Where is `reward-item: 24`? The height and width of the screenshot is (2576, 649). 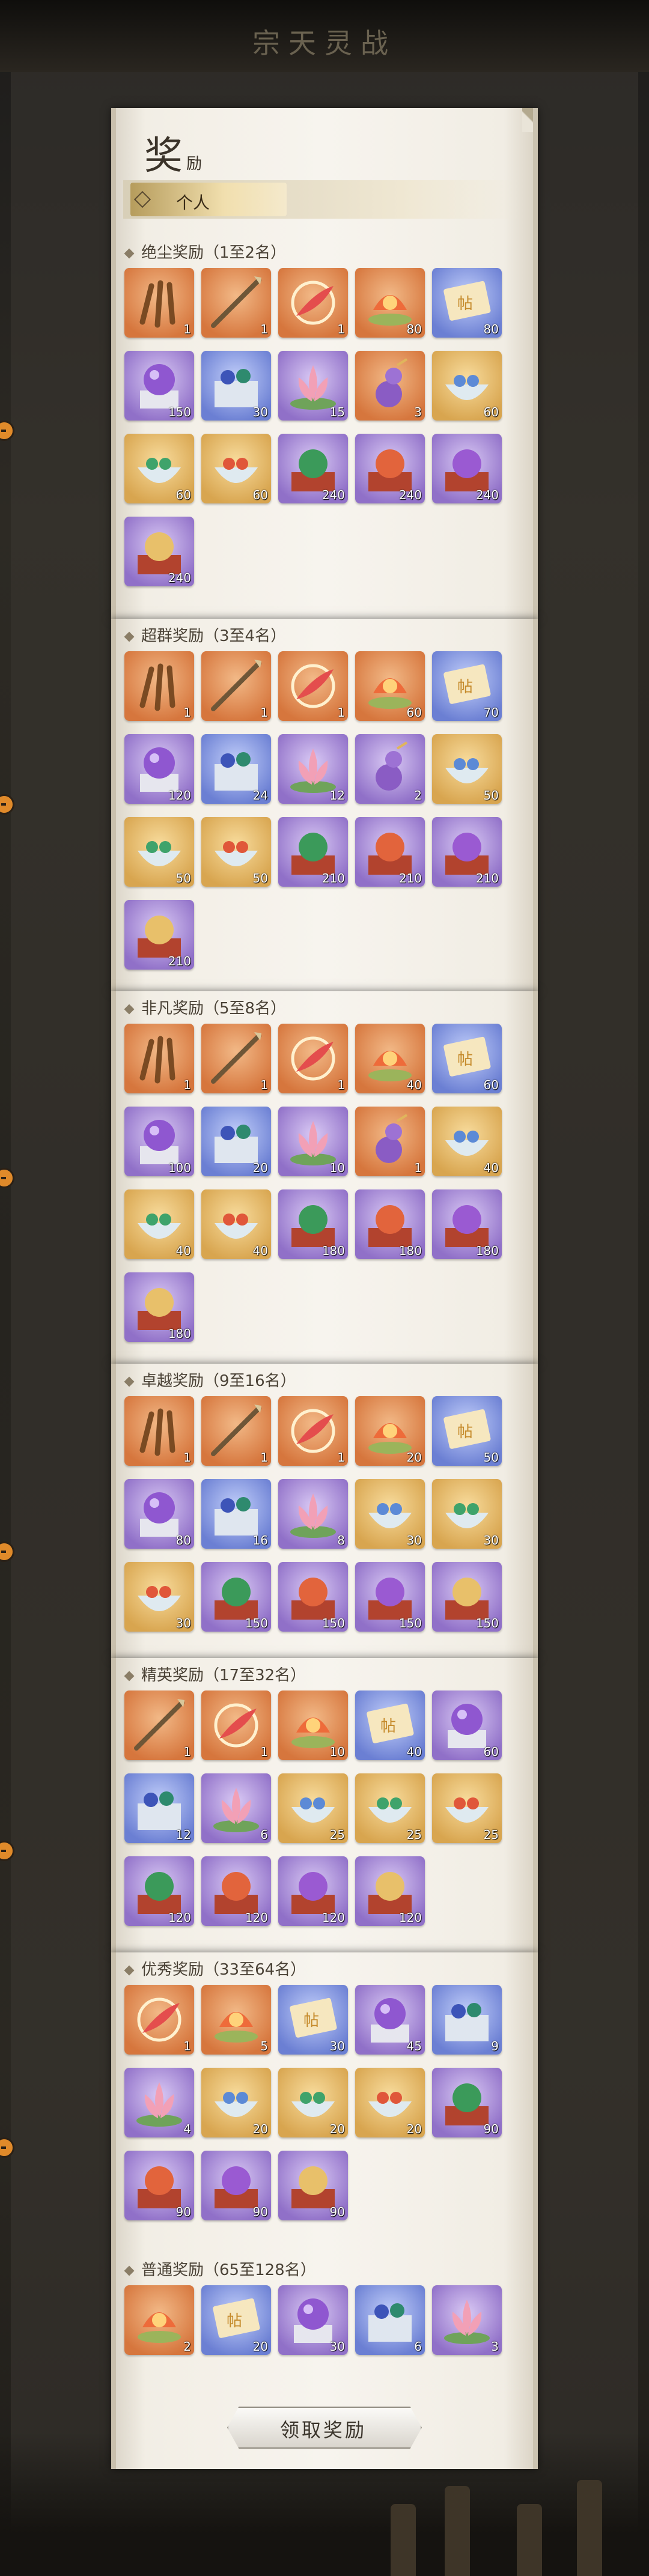
reward-item: 24 is located at coordinates (236, 769).